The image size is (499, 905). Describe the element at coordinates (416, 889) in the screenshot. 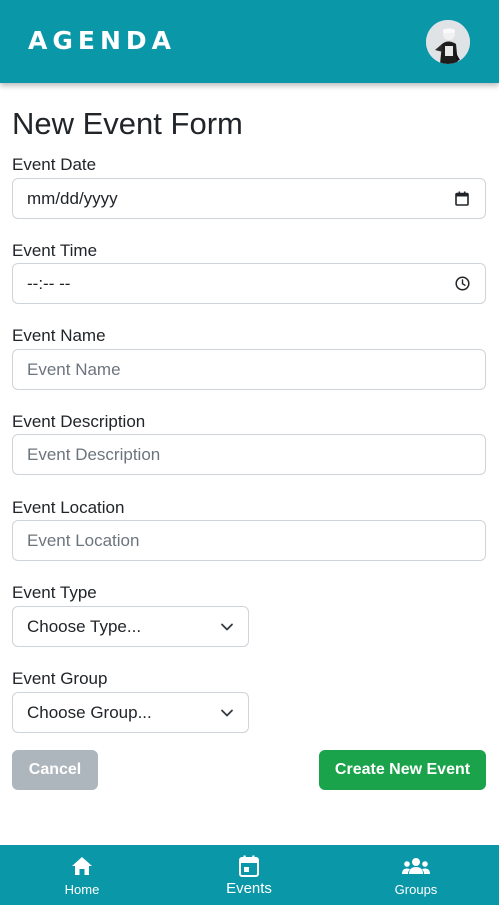

I see `nav-label-groups: Groups` at that location.